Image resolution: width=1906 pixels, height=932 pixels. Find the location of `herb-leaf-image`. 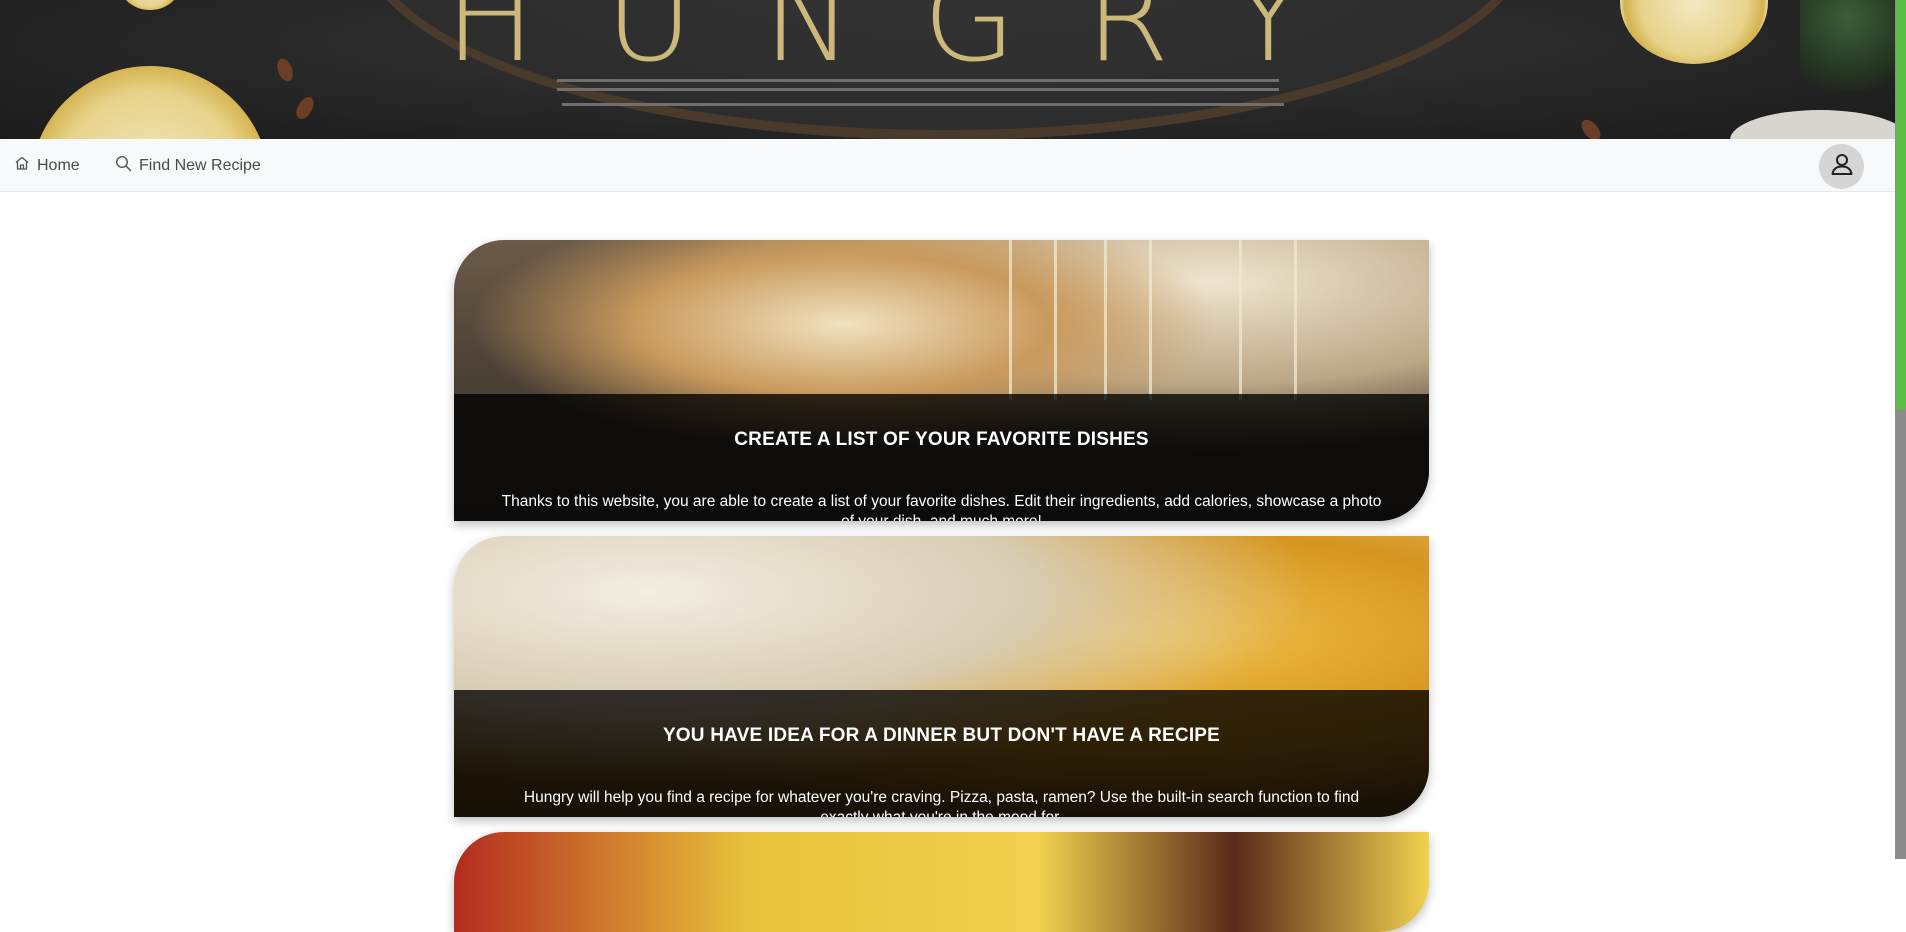

herb-leaf-image is located at coordinates (1847, 45).